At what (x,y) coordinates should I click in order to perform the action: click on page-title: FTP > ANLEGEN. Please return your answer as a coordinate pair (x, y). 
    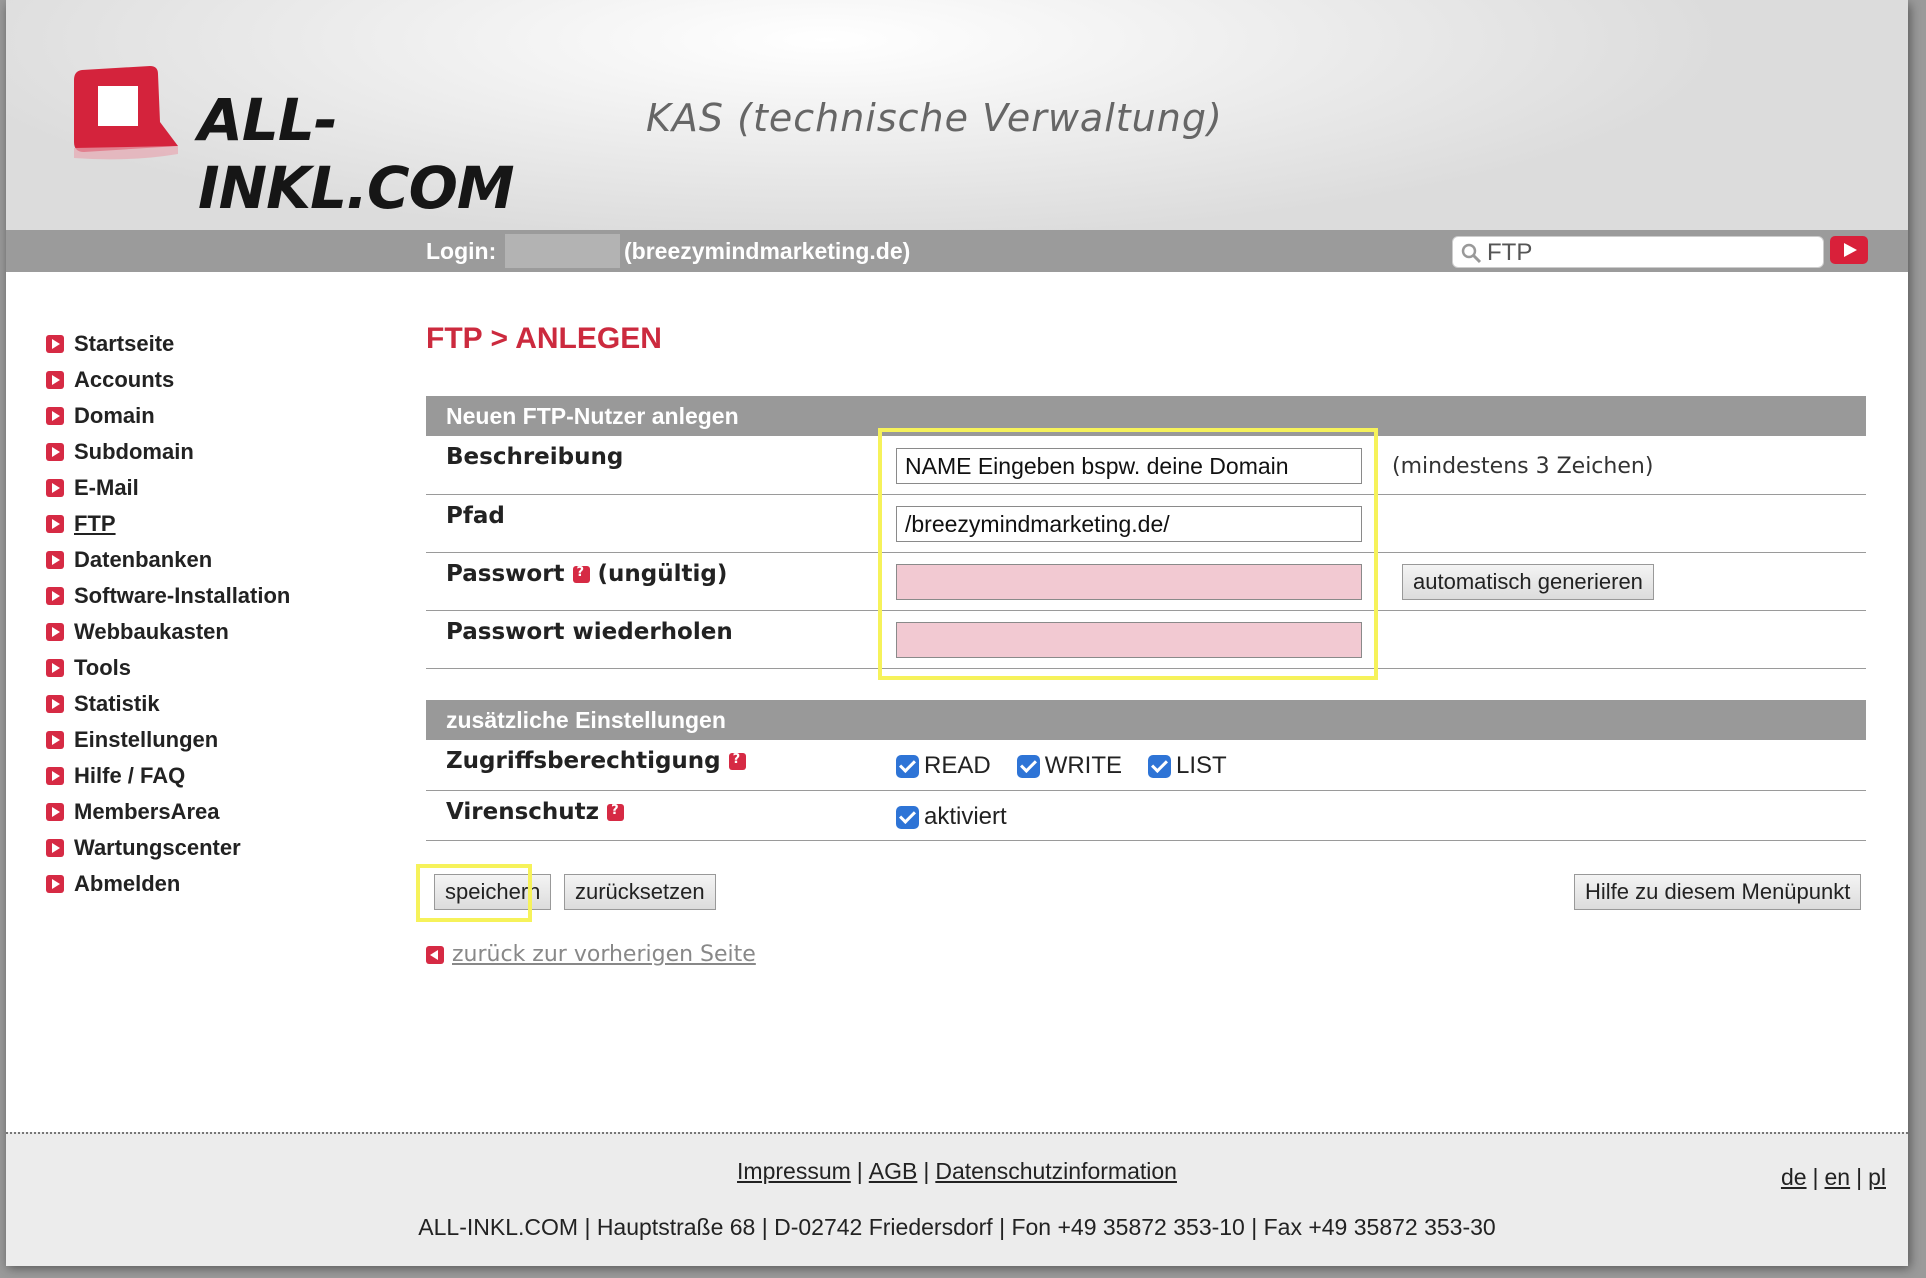
    Looking at the image, I should click on (544, 338).